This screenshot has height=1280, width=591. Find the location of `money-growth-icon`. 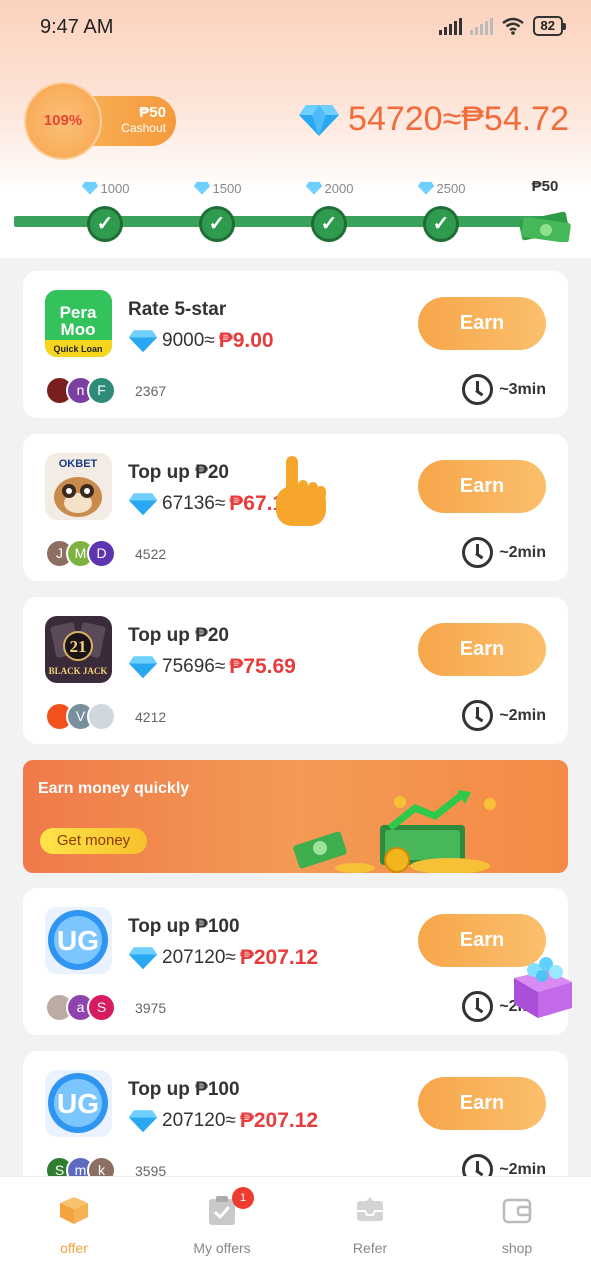

money-growth-icon is located at coordinates (394, 831).